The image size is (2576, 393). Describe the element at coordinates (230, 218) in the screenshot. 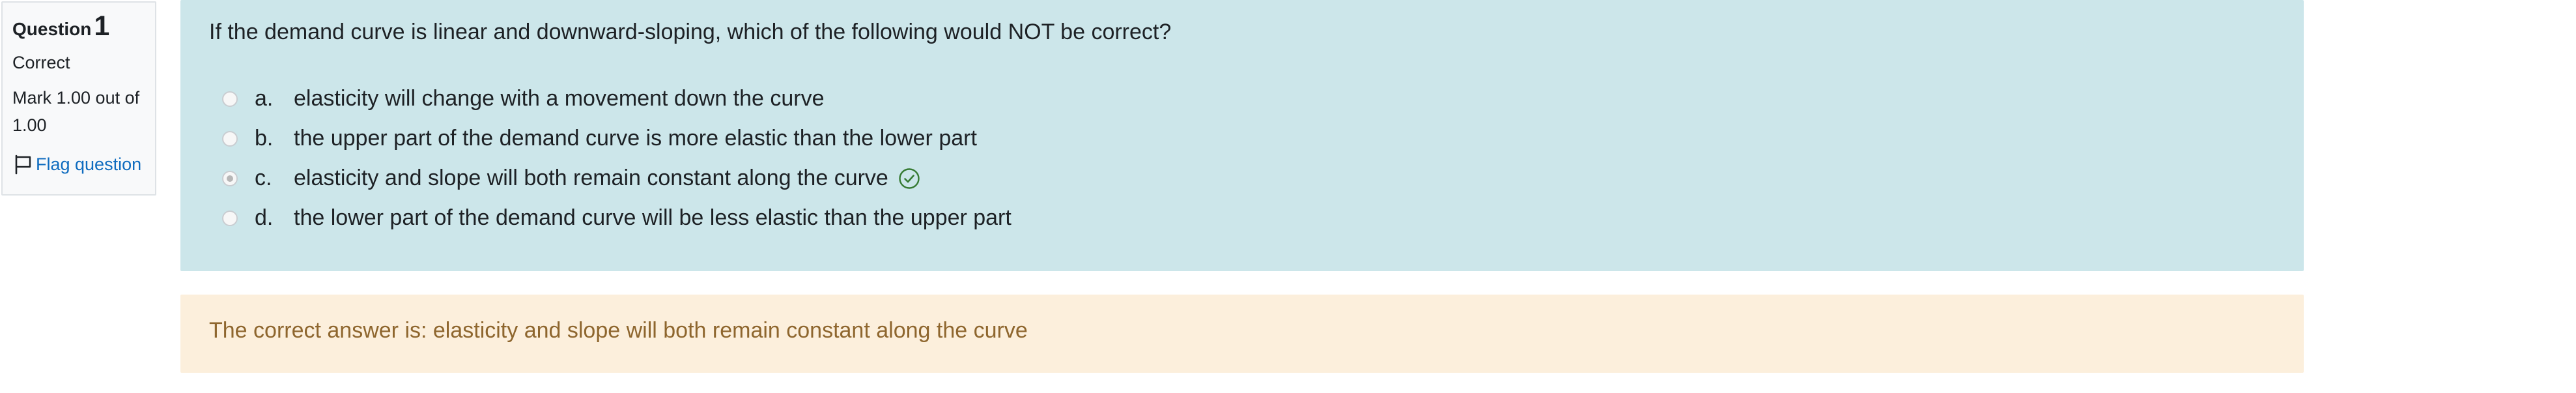

I see `answer-radio-d` at that location.